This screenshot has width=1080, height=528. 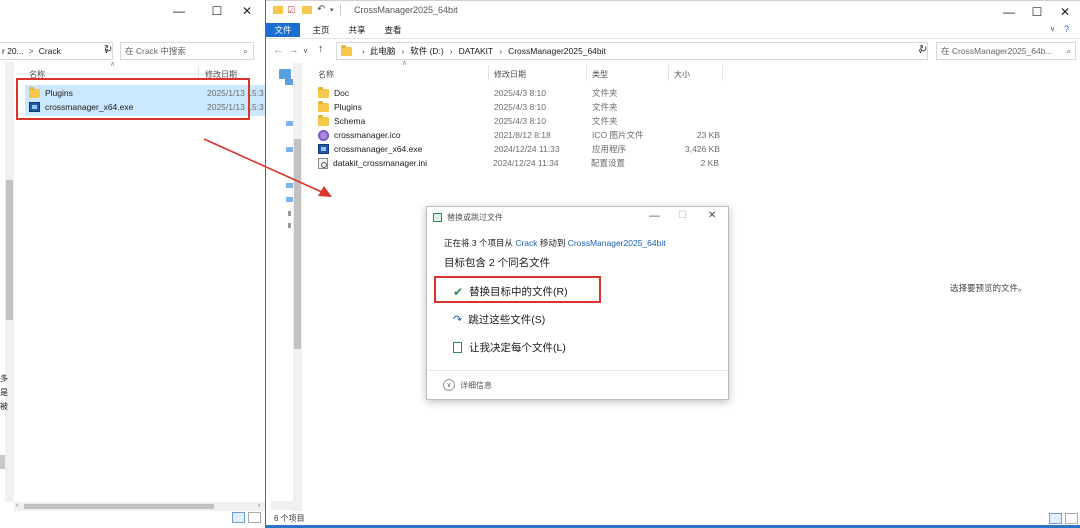 What do you see at coordinates (682, 74) in the screenshot?
I see `column-size: 大小` at bounding box center [682, 74].